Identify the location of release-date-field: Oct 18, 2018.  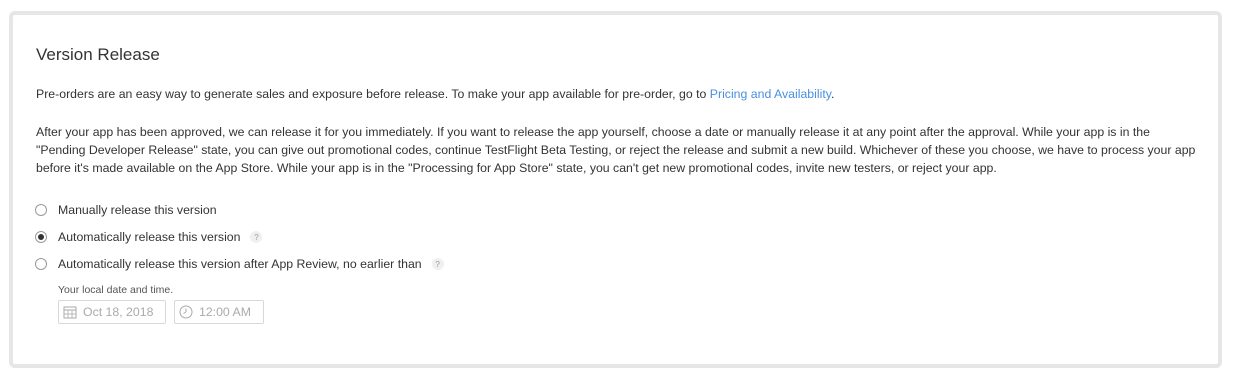
(112, 312).